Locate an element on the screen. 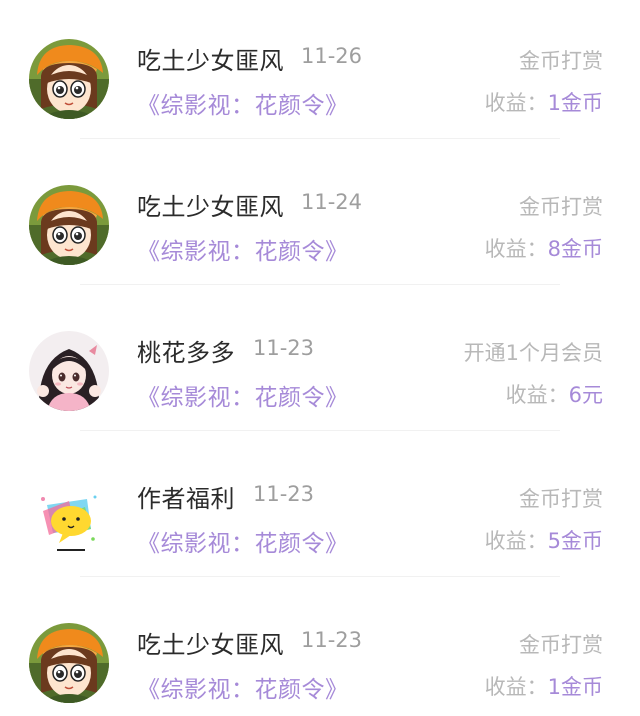  income-value: 6元 is located at coordinates (585, 395).